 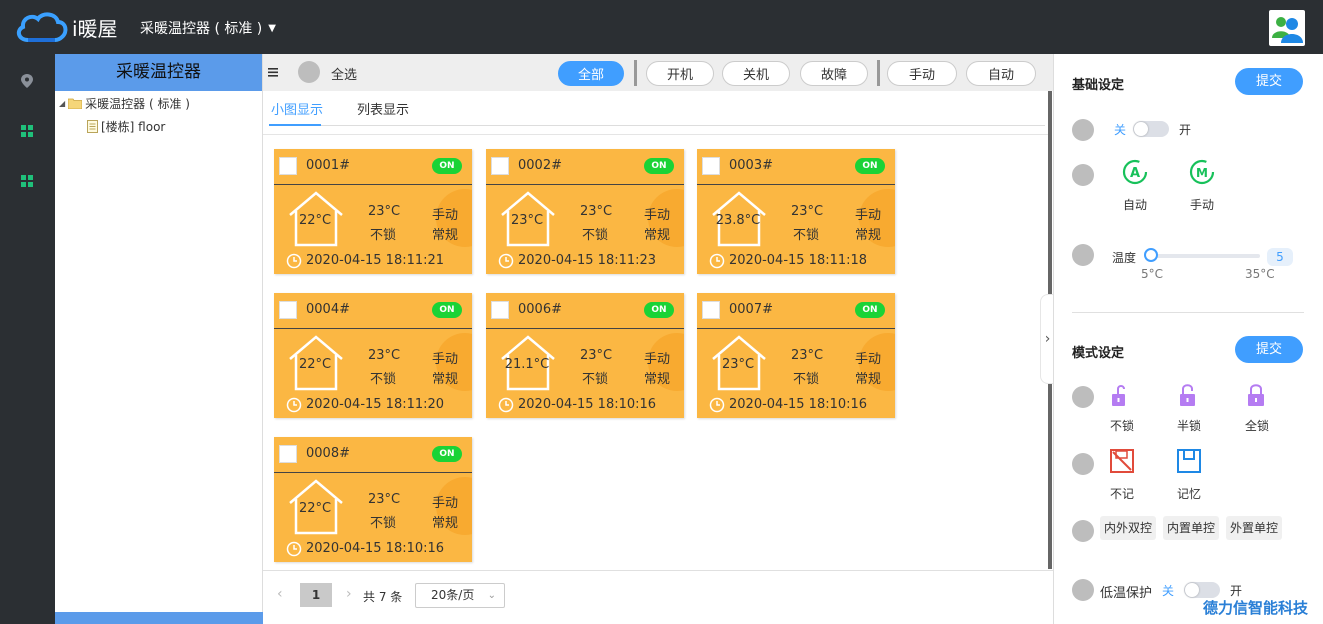 What do you see at coordinates (349, 594) in the screenshot?
I see `next-page-icon: ›` at bounding box center [349, 594].